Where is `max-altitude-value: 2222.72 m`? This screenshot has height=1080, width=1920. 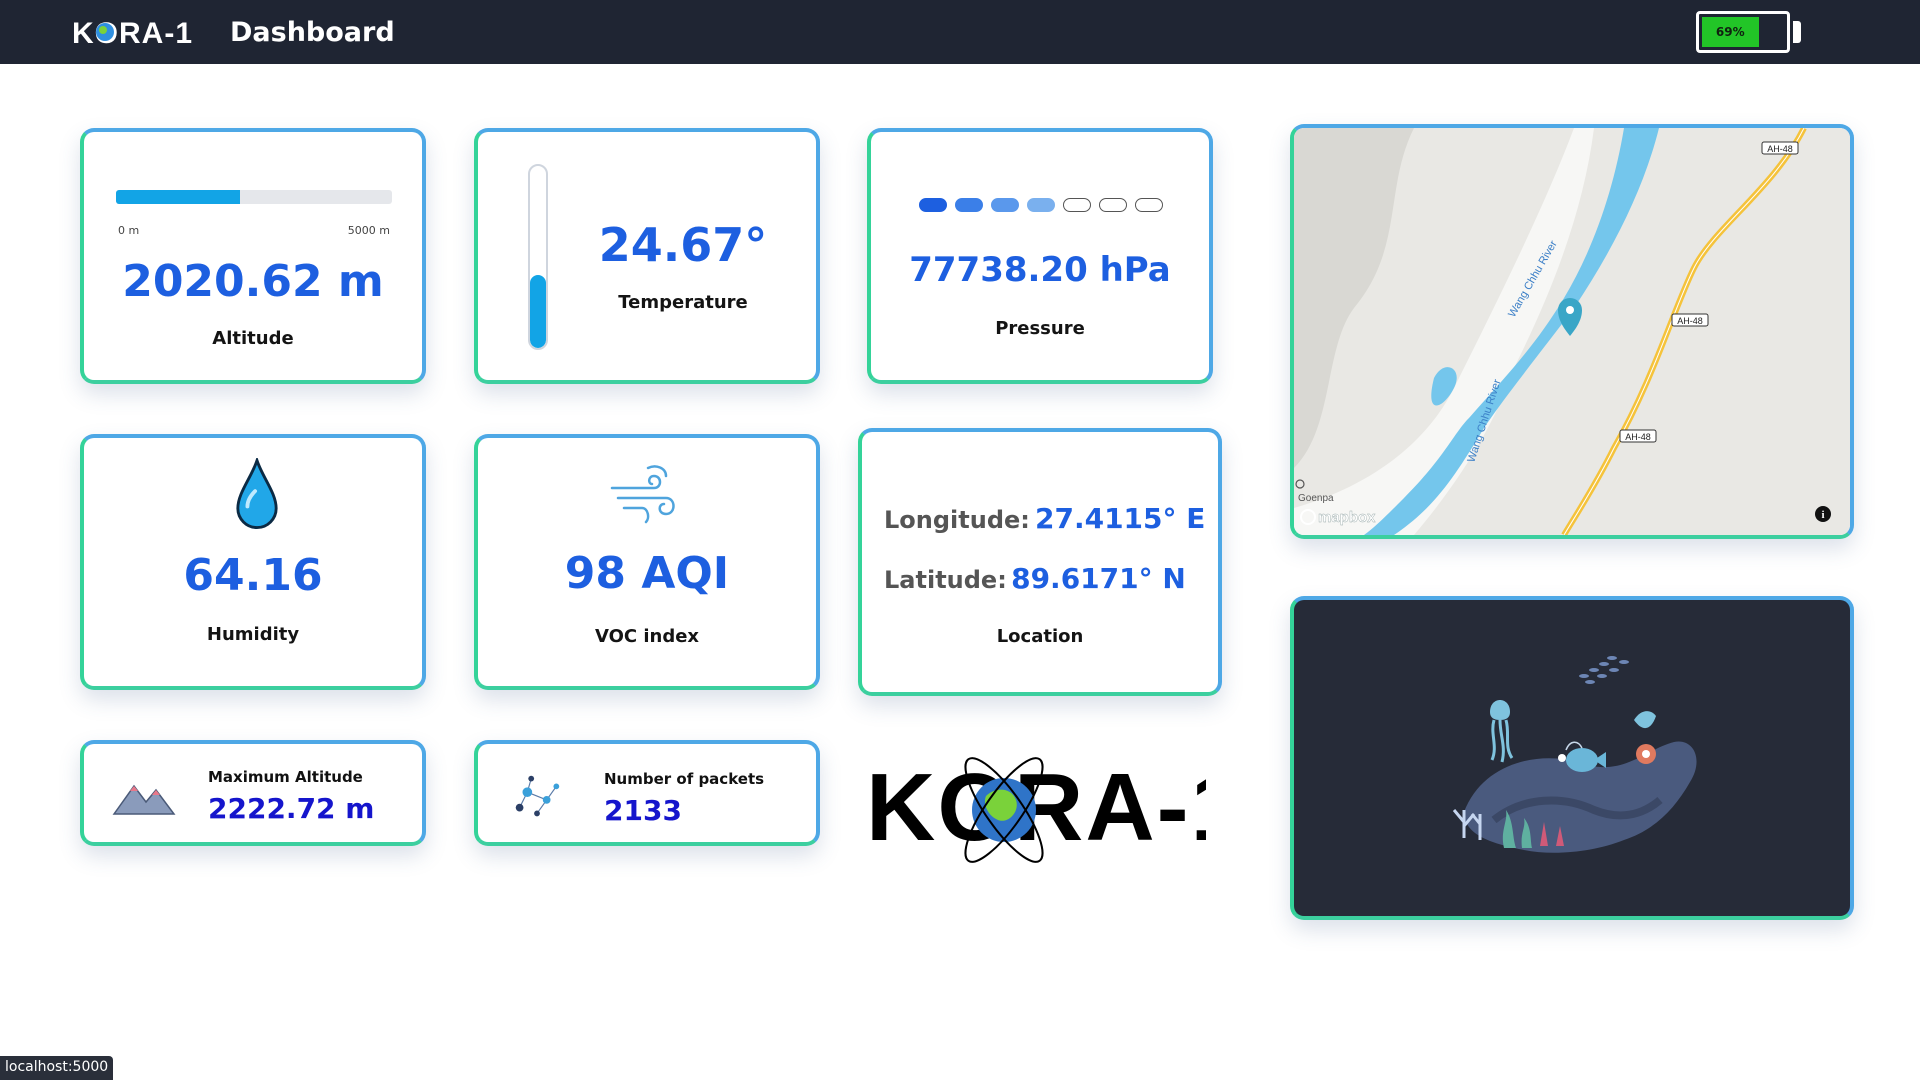
max-altitude-value: 2222.72 m is located at coordinates (291, 808).